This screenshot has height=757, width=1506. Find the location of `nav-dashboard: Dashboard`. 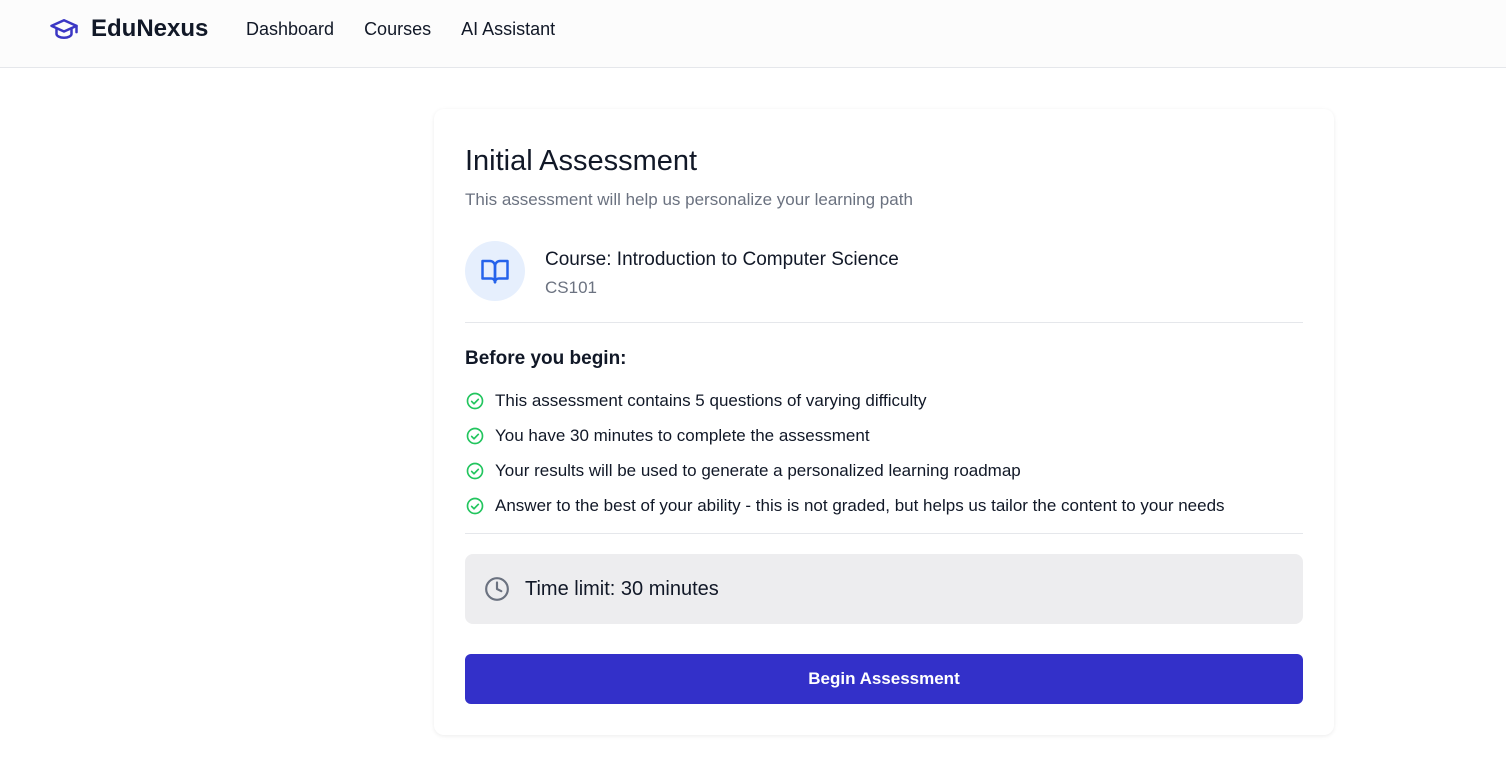

nav-dashboard: Dashboard is located at coordinates (290, 29).